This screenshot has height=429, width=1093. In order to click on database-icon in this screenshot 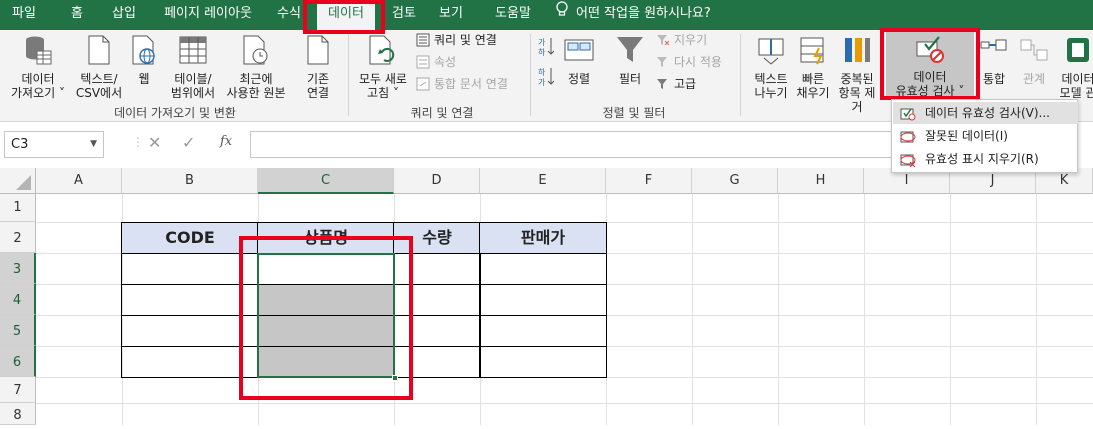, I will do `click(38, 51)`.